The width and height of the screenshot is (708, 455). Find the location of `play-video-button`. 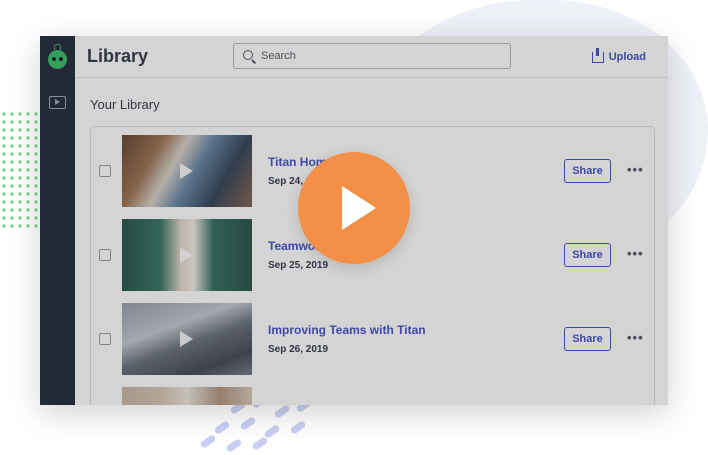

play-video-button is located at coordinates (354, 208).